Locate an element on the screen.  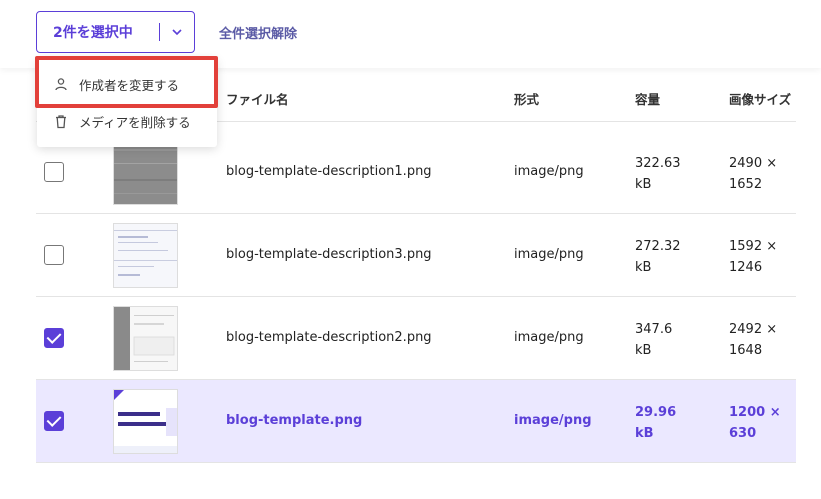
column-header-filename: ファイル名 is located at coordinates (257, 98).